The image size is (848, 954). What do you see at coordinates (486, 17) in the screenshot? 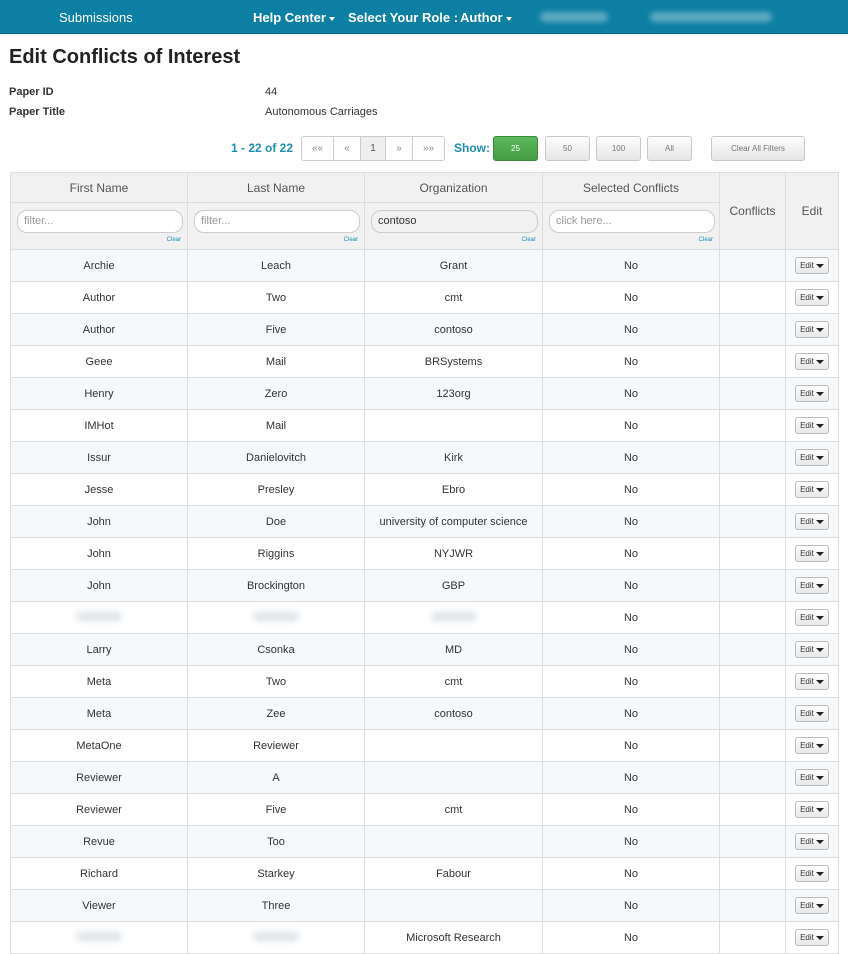
I see `nav-role-dropdown: Author` at bounding box center [486, 17].